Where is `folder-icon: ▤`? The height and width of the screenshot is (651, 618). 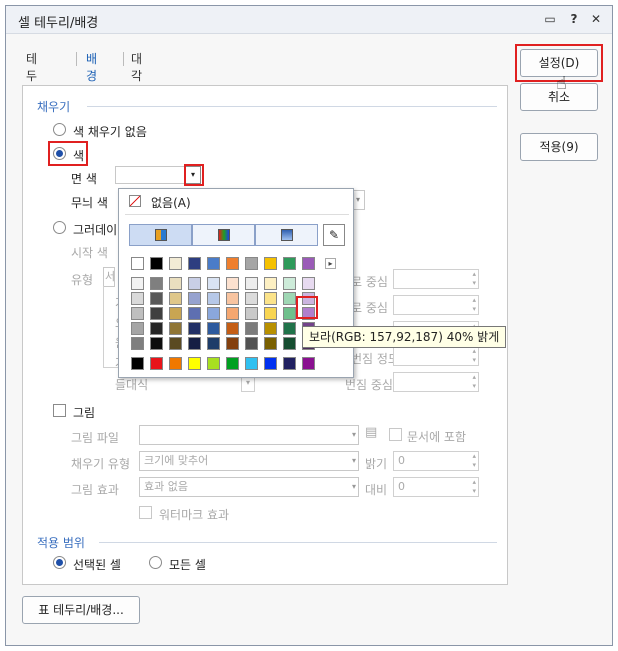 folder-icon: ▤ is located at coordinates (371, 432).